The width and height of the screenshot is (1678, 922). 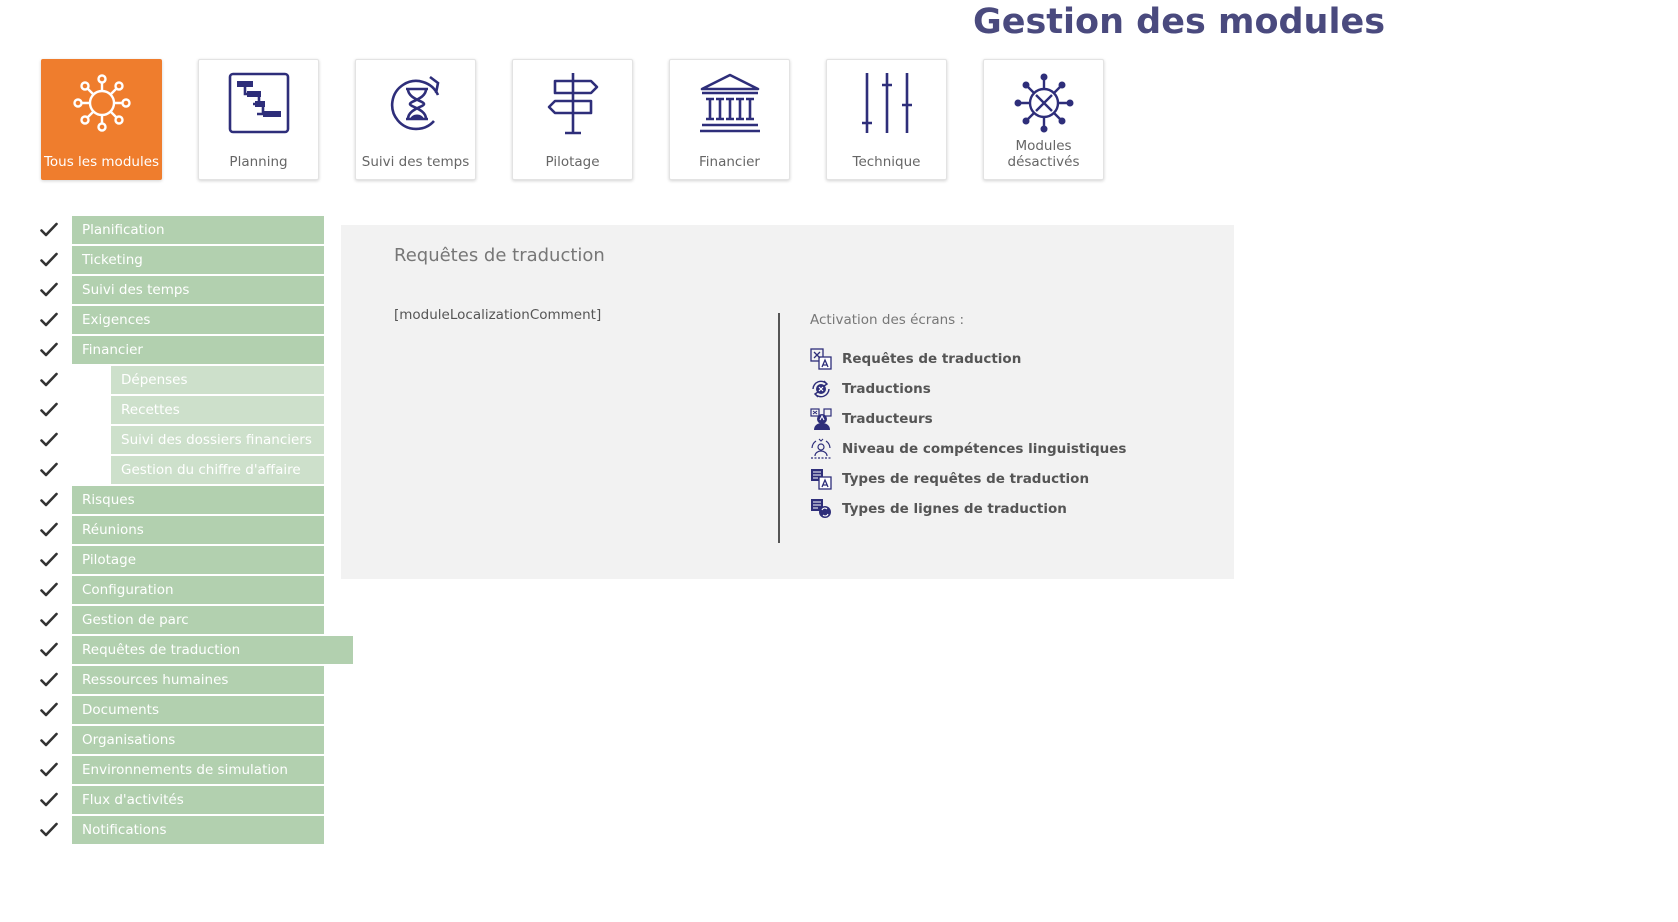 What do you see at coordinates (1043, 162) in the screenshot?
I see `tile-label-line2: désactivés` at bounding box center [1043, 162].